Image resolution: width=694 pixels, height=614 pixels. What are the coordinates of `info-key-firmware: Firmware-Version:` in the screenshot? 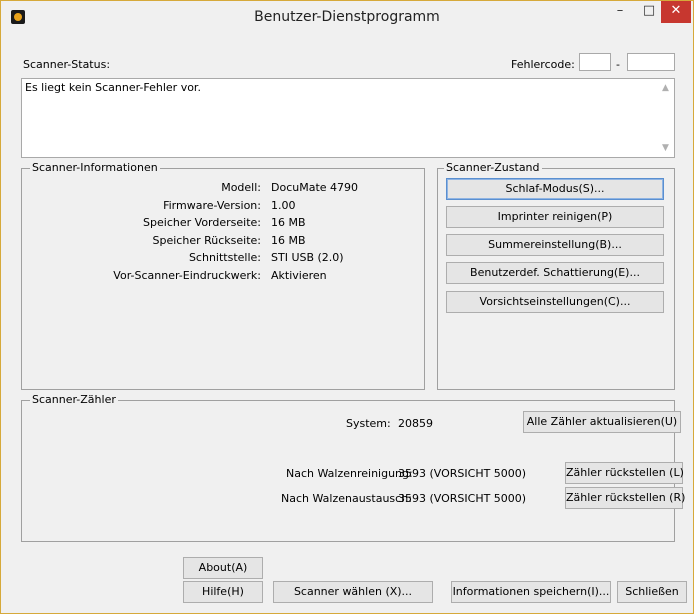 It's located at (212, 205).